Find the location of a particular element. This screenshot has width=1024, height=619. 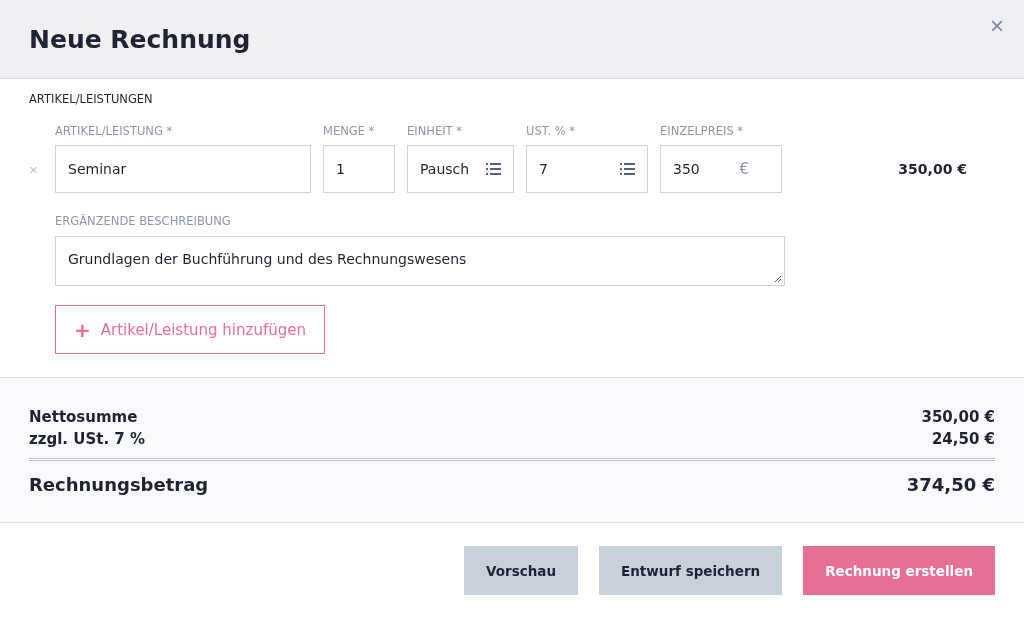

total-label: zzgl. USt. 7 % is located at coordinates (87, 439).